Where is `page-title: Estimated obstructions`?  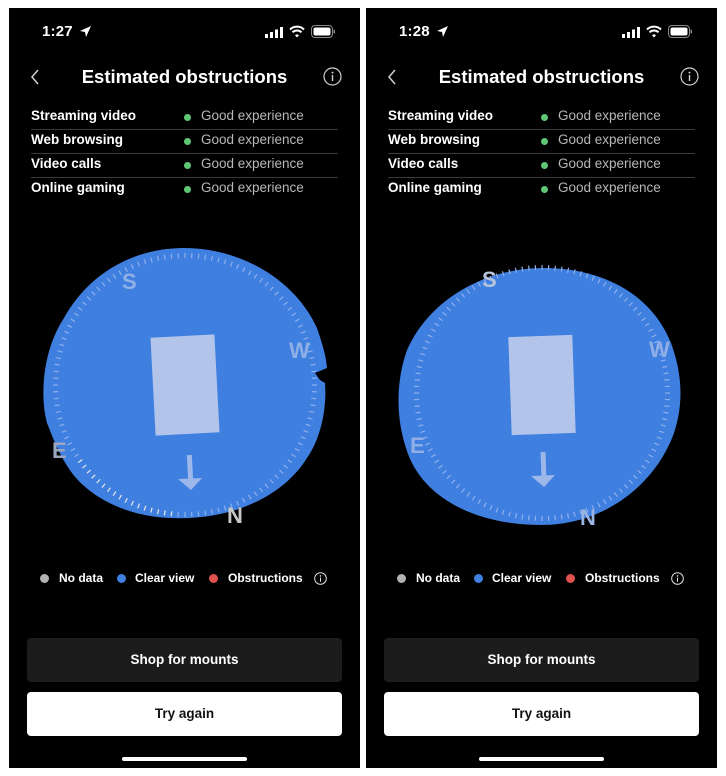
page-title: Estimated obstructions is located at coordinates (541, 76).